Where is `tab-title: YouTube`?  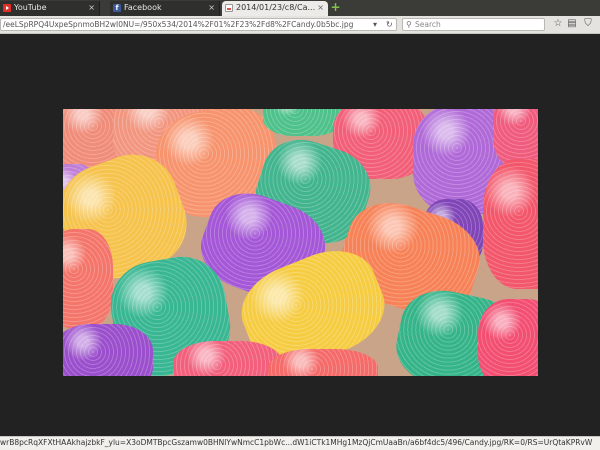
tab-title: YouTube is located at coordinates (30, 7).